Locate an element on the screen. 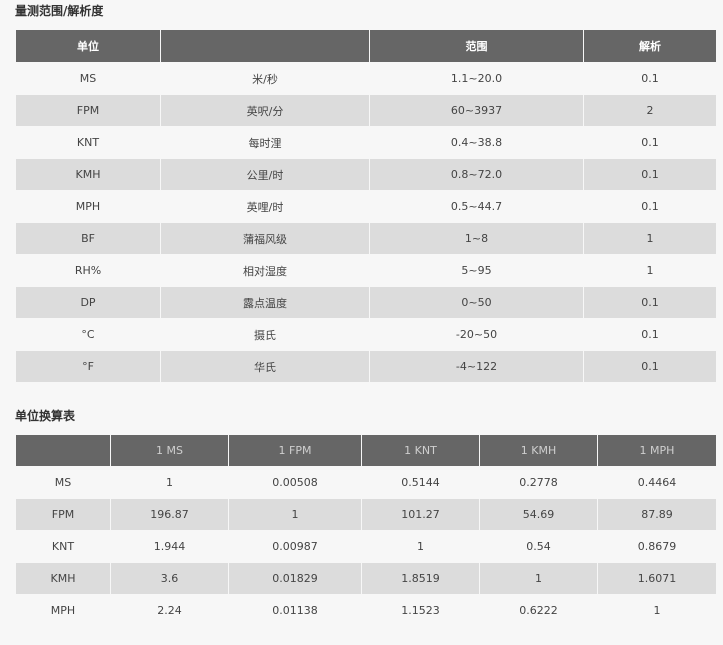 Image resolution: width=723 pixels, height=645 pixels. header-1-ms: 1 MS is located at coordinates (169, 450).